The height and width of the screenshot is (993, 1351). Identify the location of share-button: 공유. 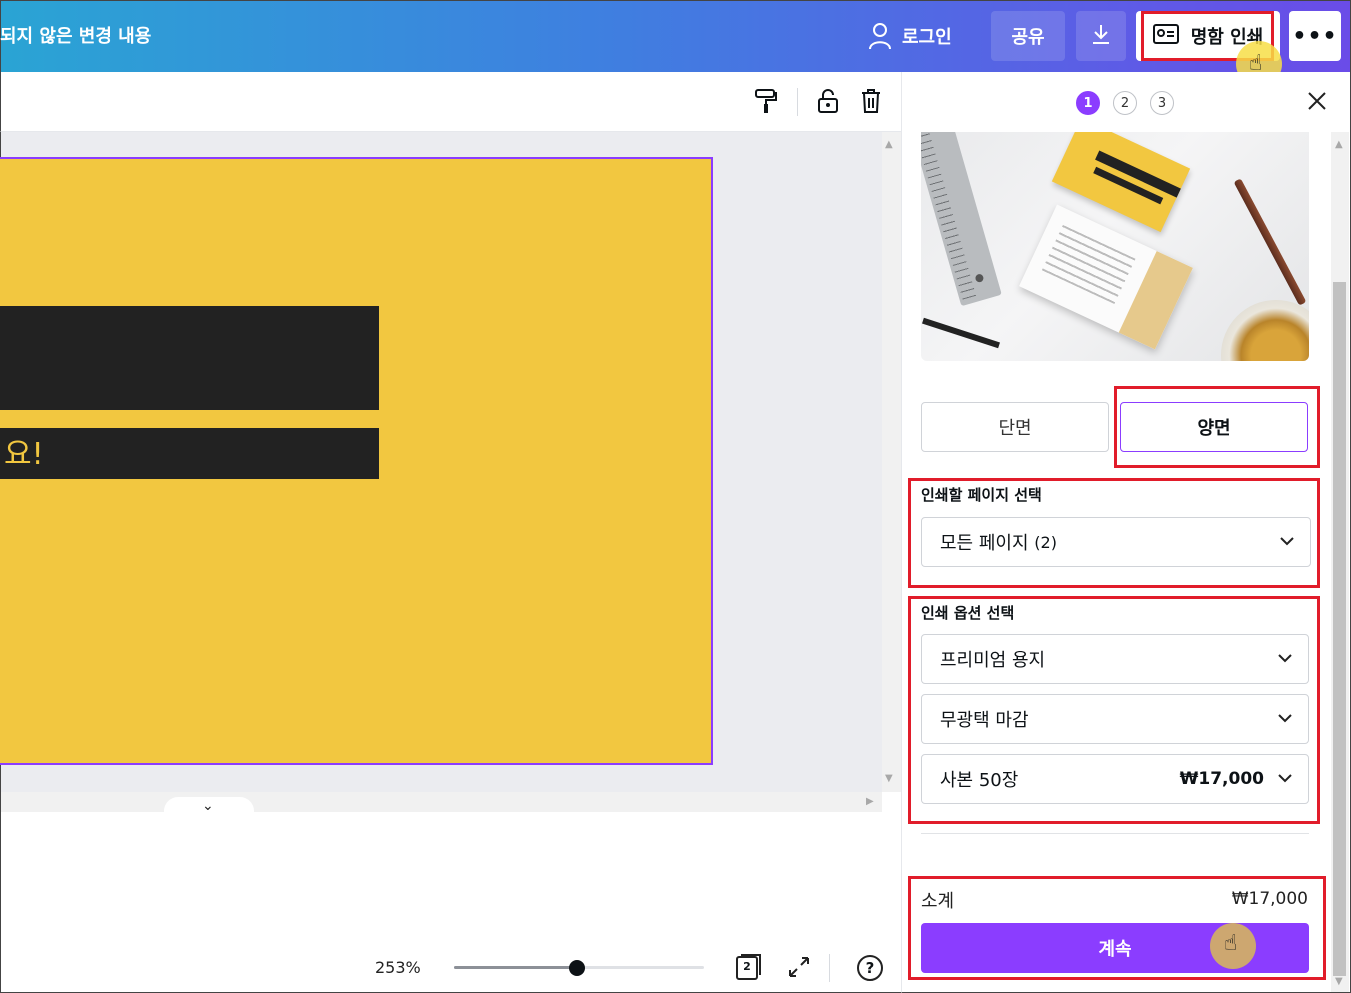
(1028, 36).